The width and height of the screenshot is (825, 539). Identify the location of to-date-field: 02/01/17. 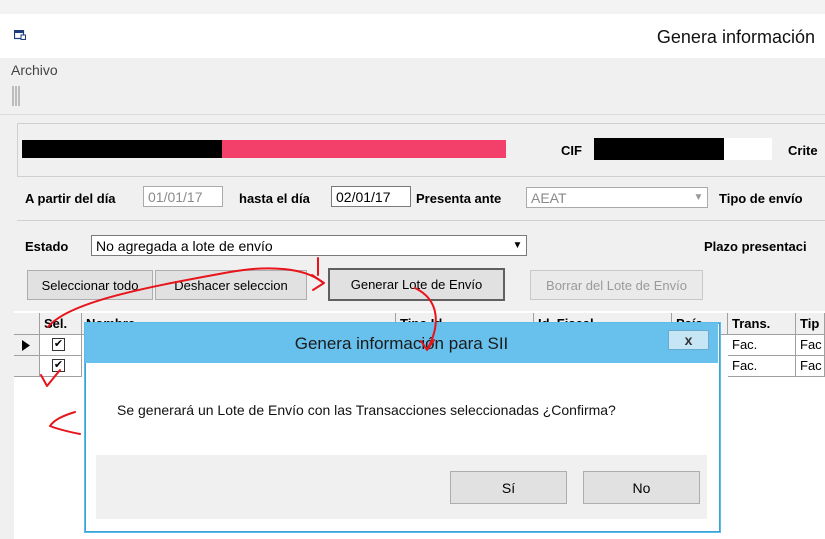
(371, 196).